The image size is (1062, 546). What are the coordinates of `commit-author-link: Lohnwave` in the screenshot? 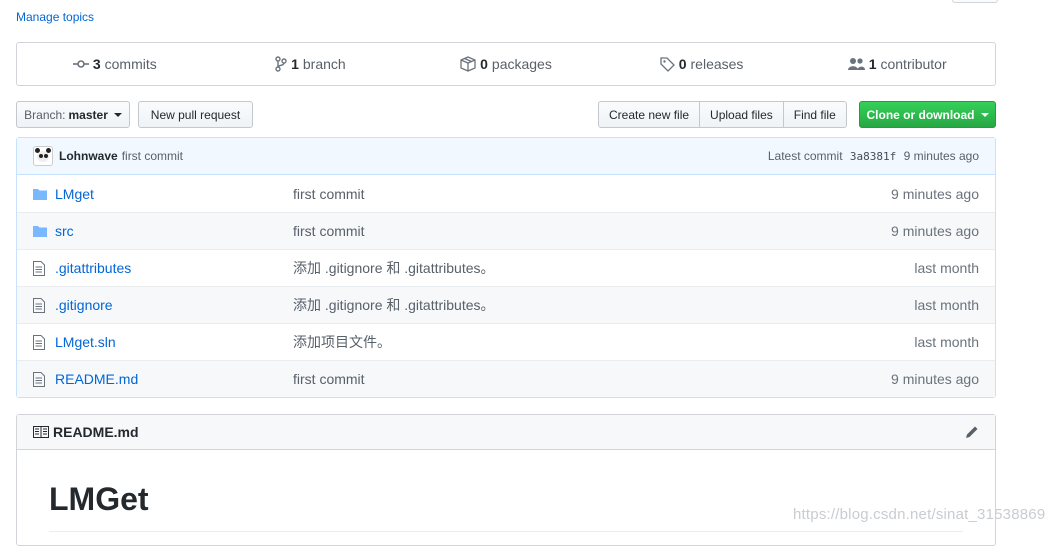 It's located at (88, 156).